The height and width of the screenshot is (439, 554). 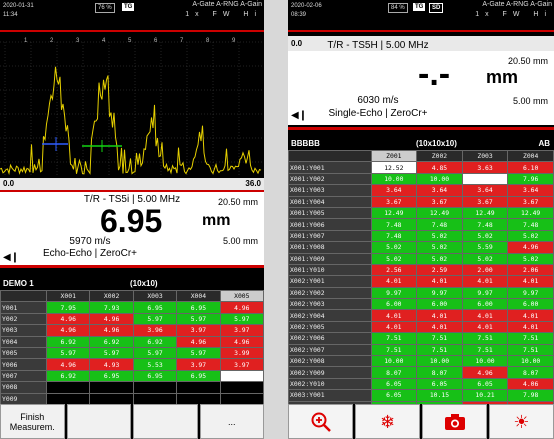 What do you see at coordinates (521, 421) in the screenshot?
I see `brightness-icon: ☀` at bounding box center [521, 421].